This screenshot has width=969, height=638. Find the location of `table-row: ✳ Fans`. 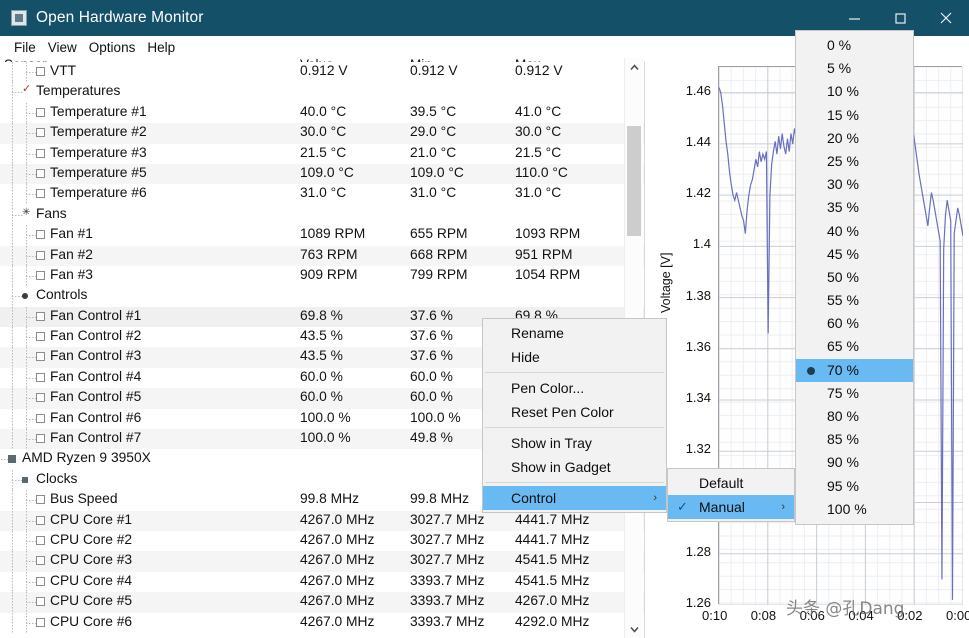

table-row: ✳ Fans is located at coordinates (322, 215).